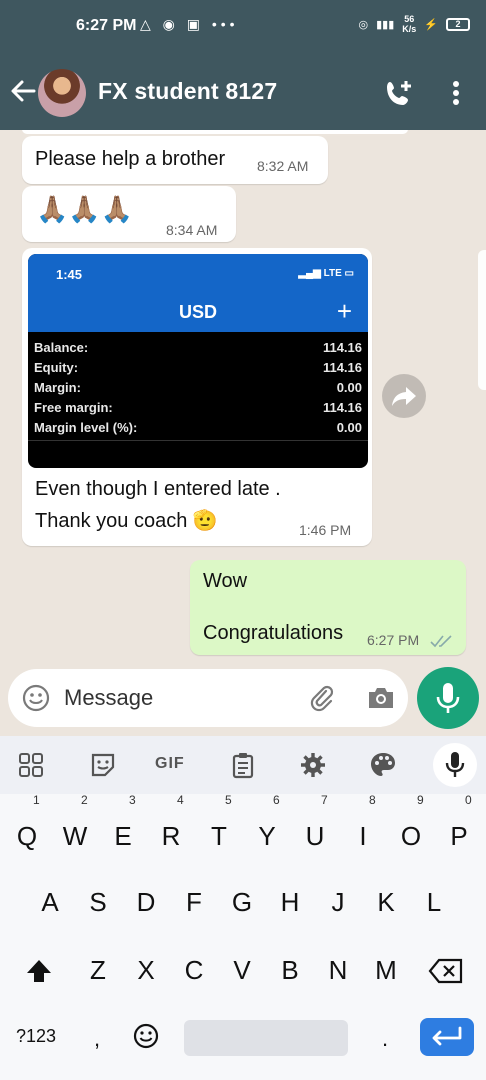 Image resolution: width=486 pixels, height=1080 pixels. I want to click on key-o: 9O, so click(411, 828).